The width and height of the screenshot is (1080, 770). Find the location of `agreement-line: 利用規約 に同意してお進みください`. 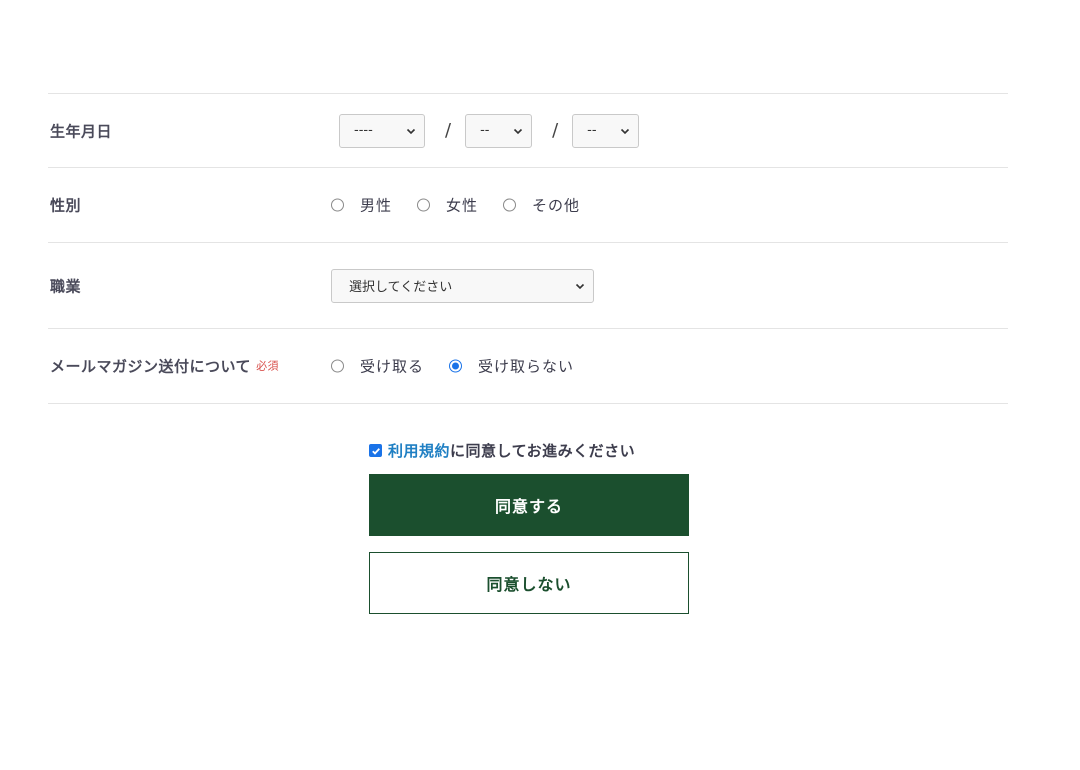

agreement-line: 利用規約 に同意してお進みください is located at coordinates (529, 450).